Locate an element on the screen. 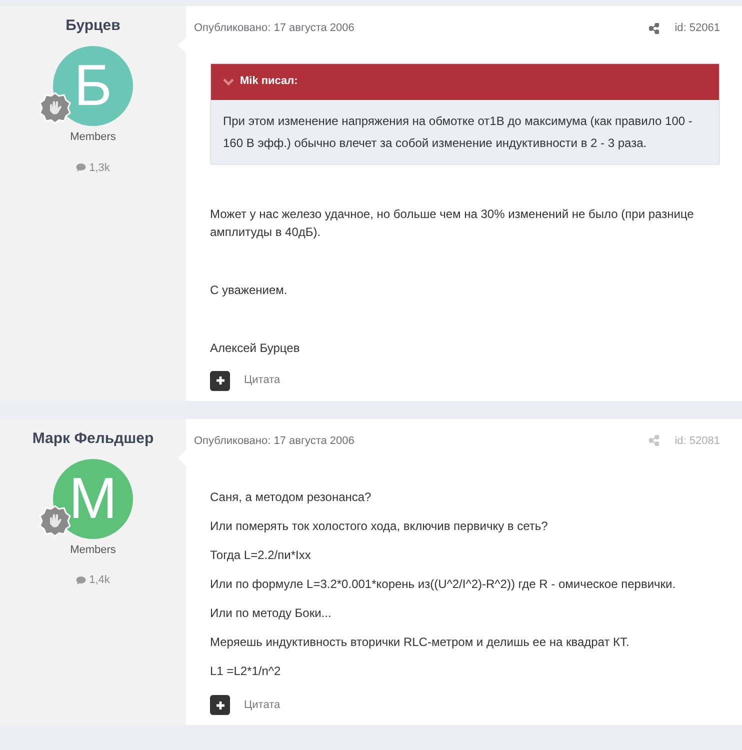  post-paragraph: Или по формуле L=3.2*0.001*корень из((U^2/I^2)-R^2)) где R - омическое первички. is located at coordinates (443, 584).